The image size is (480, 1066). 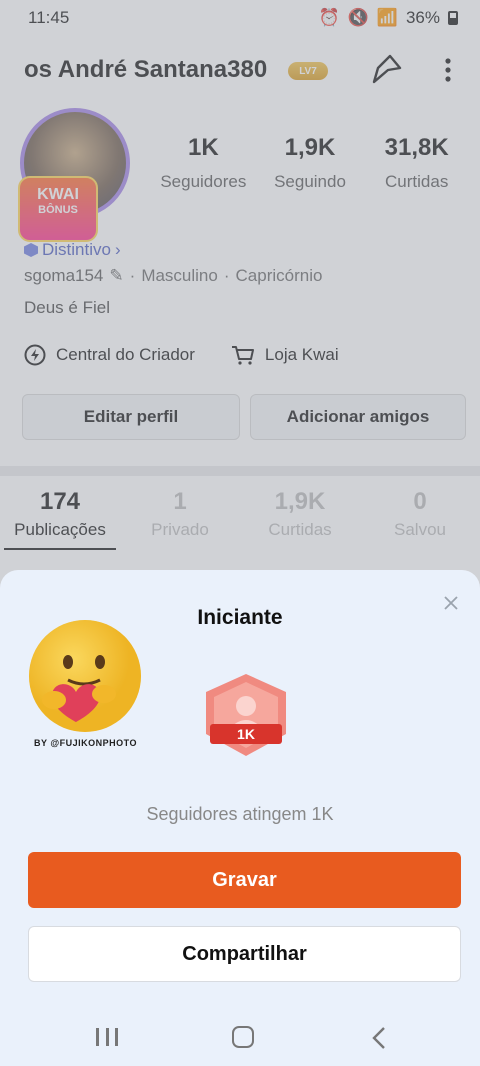 What do you see at coordinates (380, 1038) in the screenshot?
I see `back-icon` at bounding box center [380, 1038].